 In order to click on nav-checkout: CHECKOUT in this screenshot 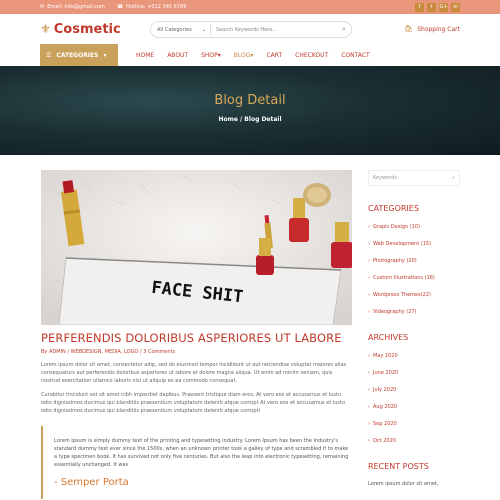, I will do `click(311, 55)`.